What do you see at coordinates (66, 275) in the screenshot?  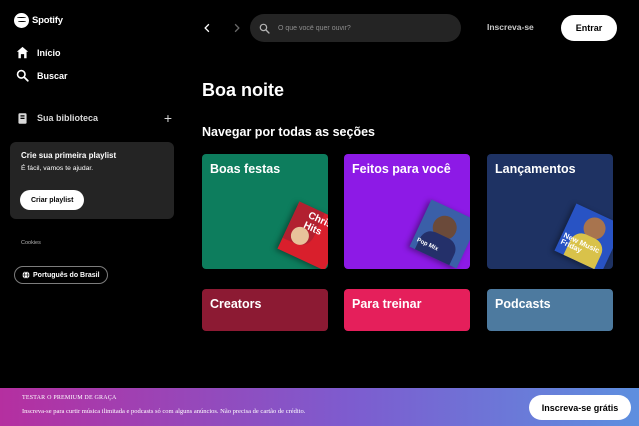 I see `language-label: Português do Brasil` at bounding box center [66, 275].